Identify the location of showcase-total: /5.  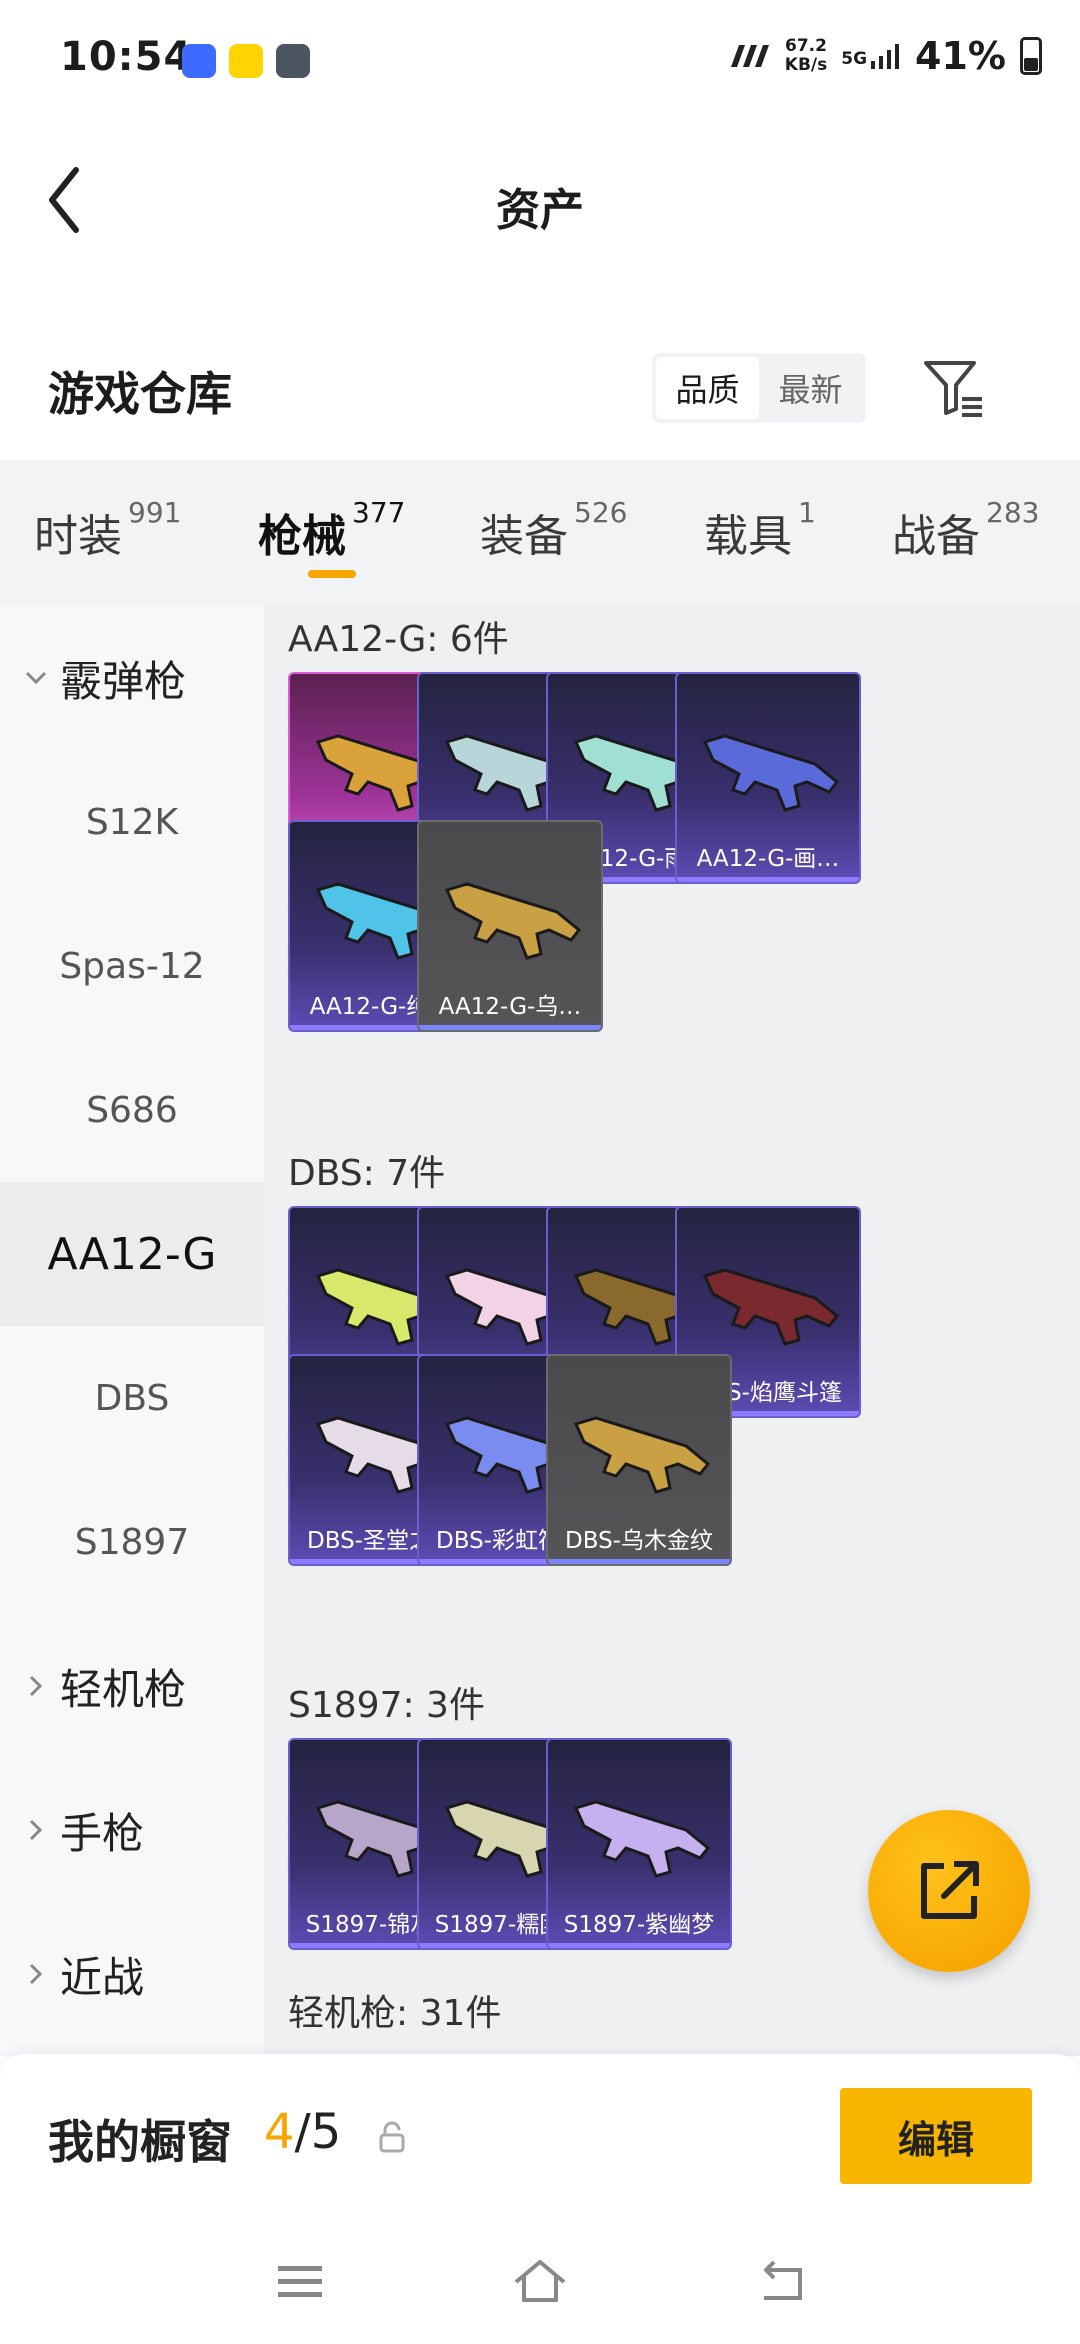
(318, 2132).